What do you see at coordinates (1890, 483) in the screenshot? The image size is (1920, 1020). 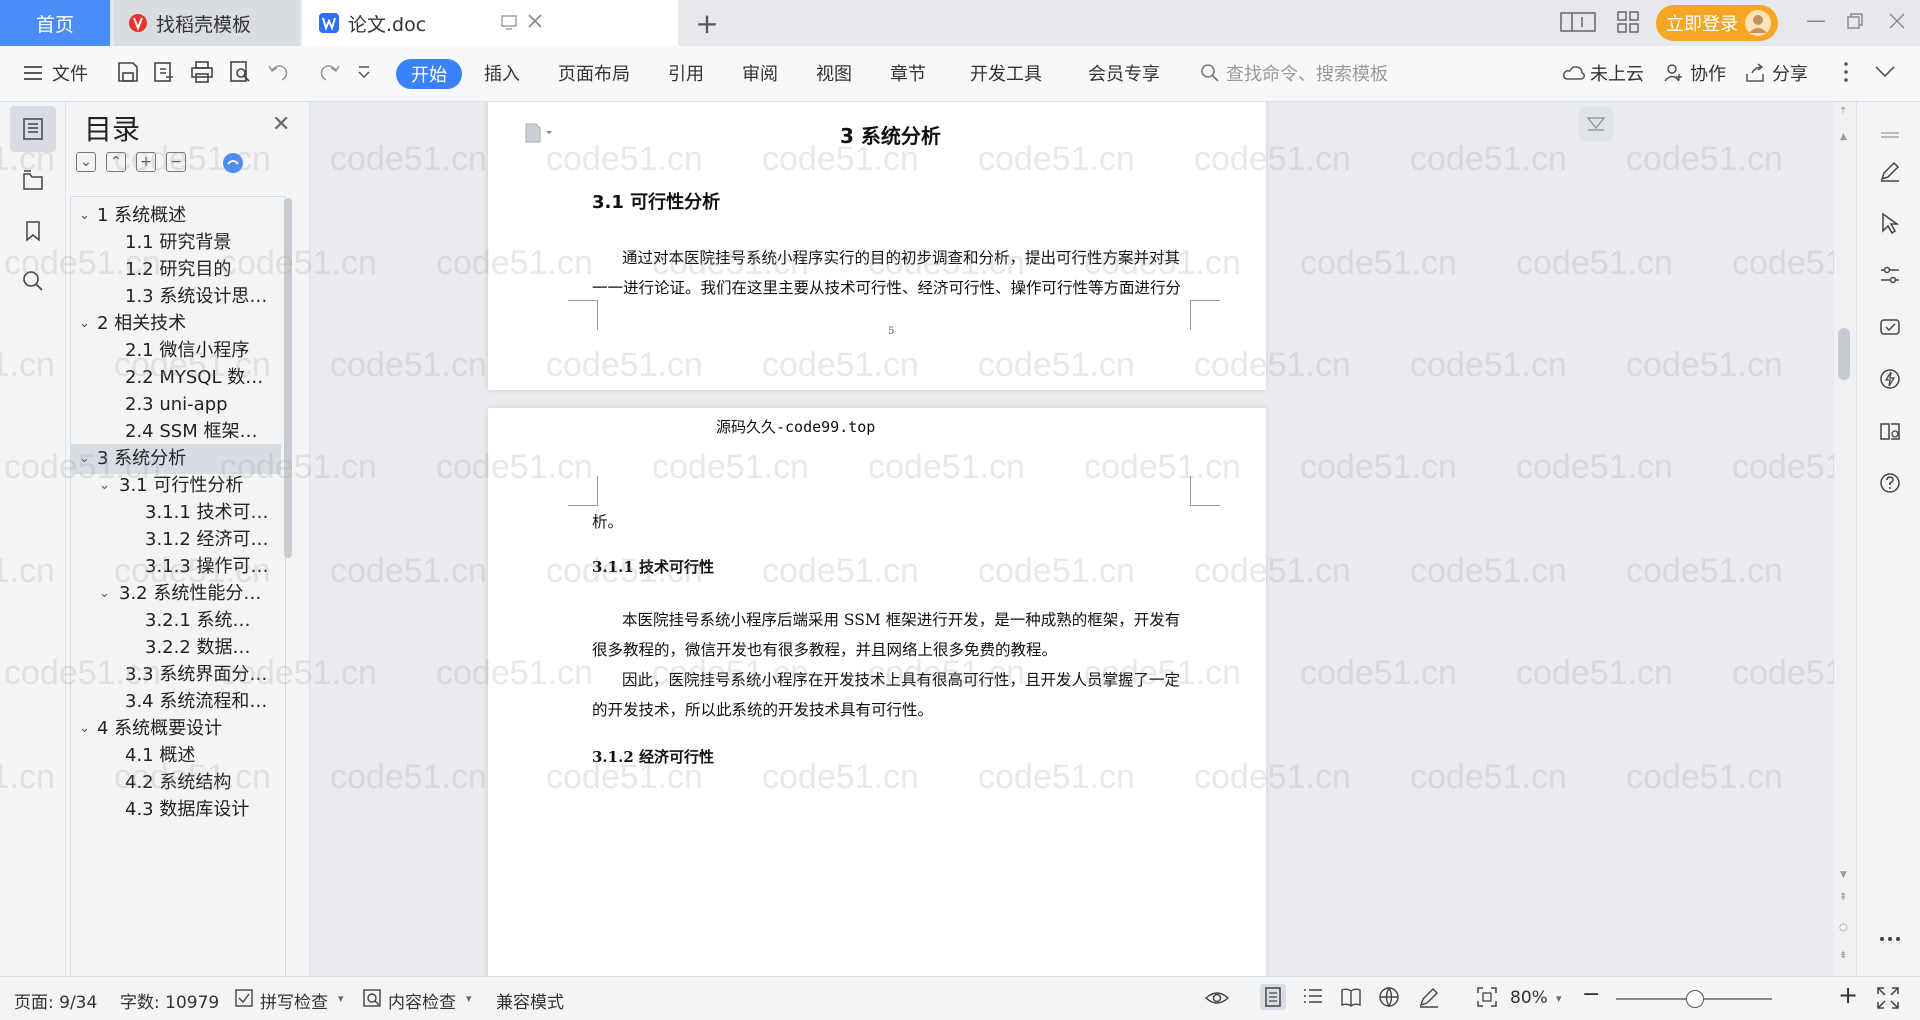 I see `help-icon` at bounding box center [1890, 483].